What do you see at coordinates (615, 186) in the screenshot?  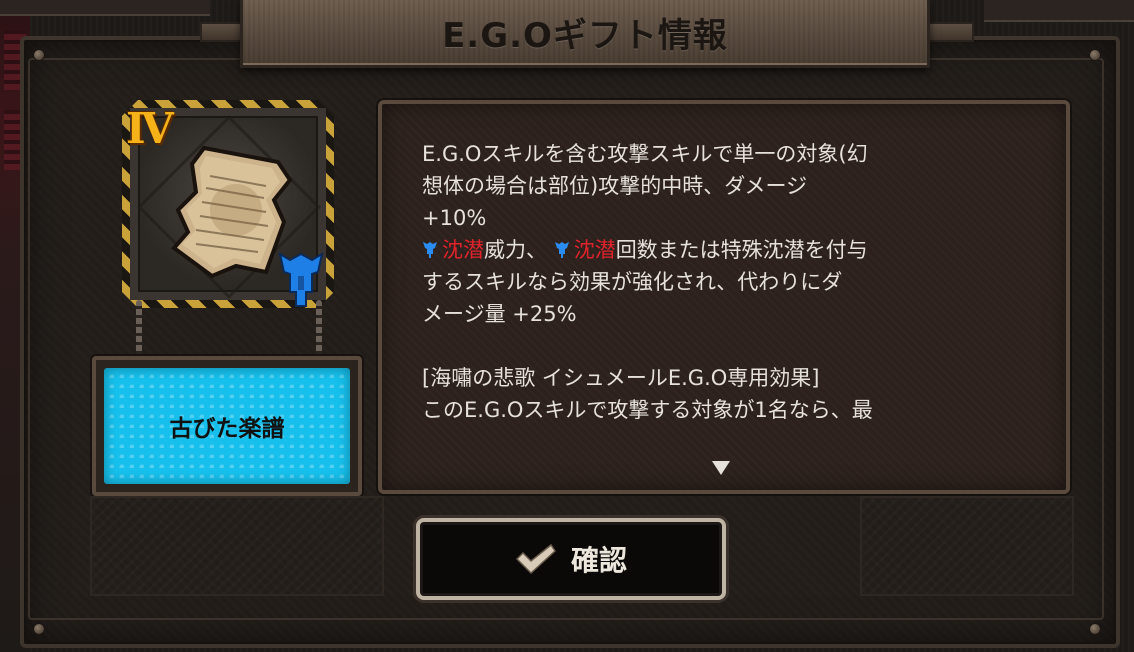 I see `description-line: 想体の場合は部位)攻撃的中時、ダメージ` at bounding box center [615, 186].